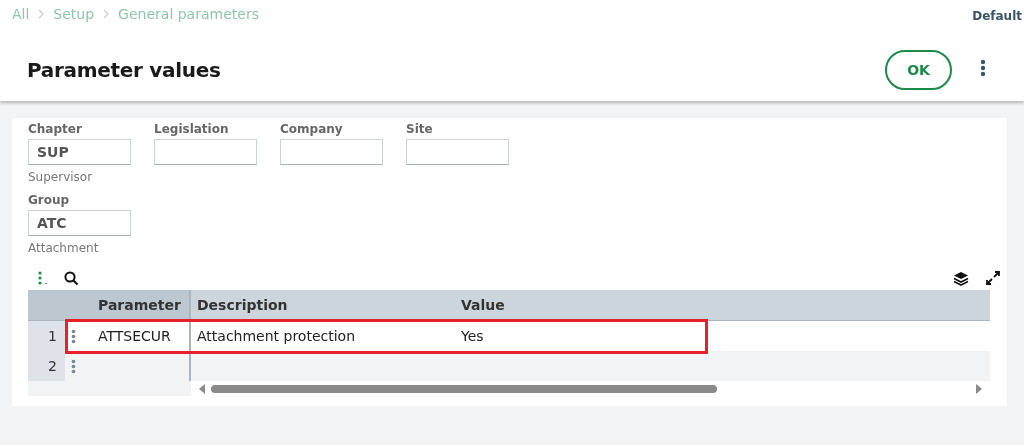 This screenshot has width=1024, height=445. Describe the element at coordinates (79, 223) in the screenshot. I see `input-field: ATC` at that location.